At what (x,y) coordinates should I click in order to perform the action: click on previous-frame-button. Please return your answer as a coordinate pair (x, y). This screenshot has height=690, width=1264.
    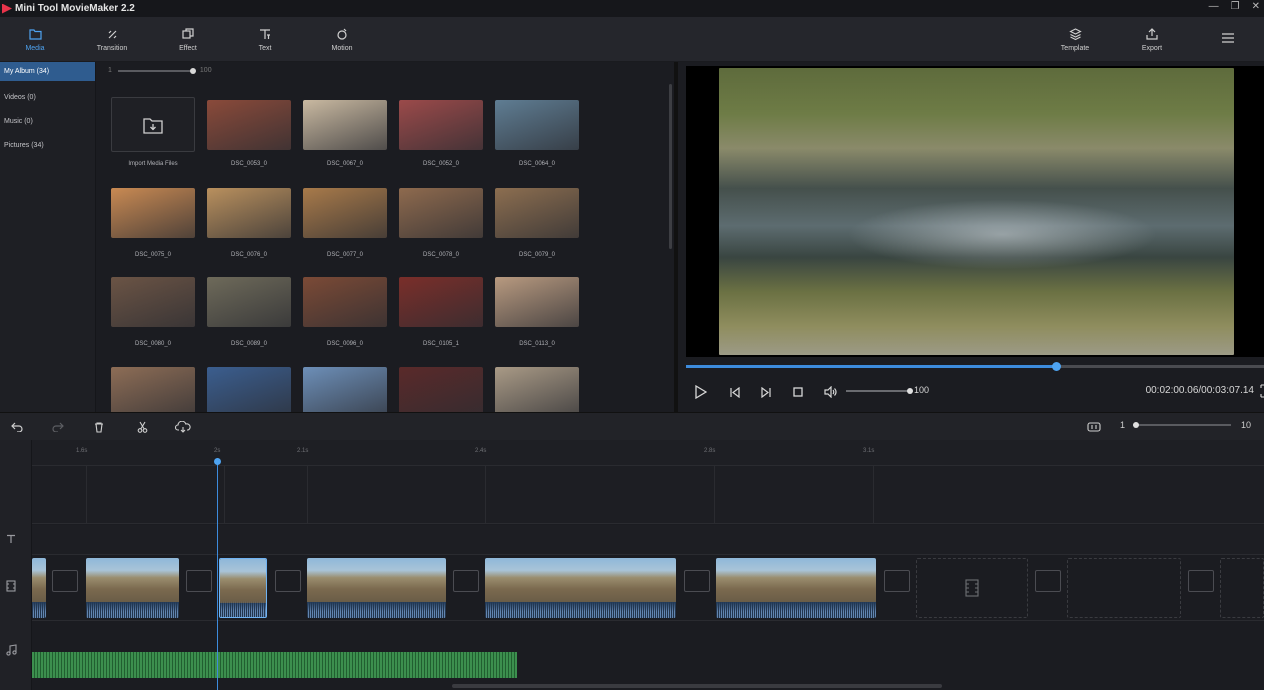
    Looking at the image, I should click on (734, 392).